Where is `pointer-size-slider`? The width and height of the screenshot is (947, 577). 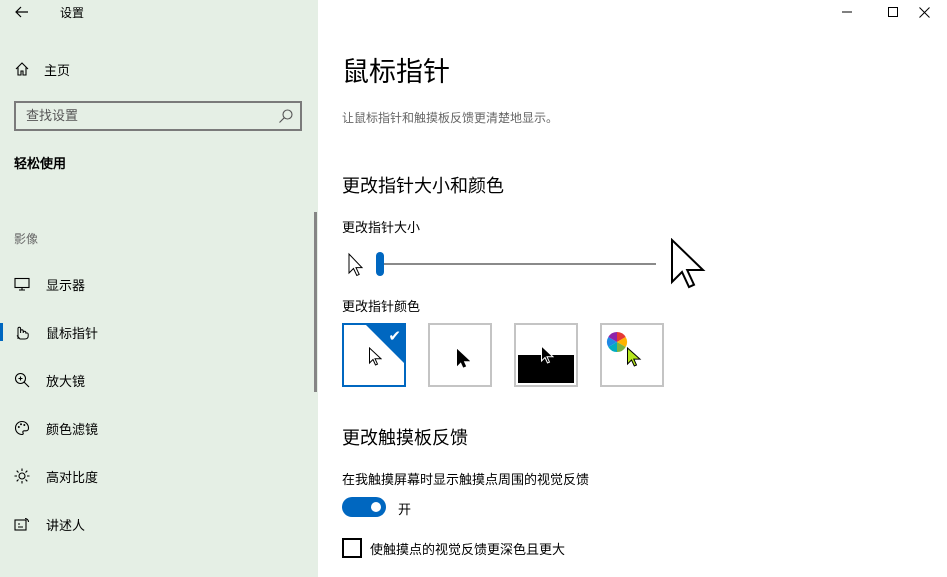
pointer-size-slider is located at coordinates (526, 265).